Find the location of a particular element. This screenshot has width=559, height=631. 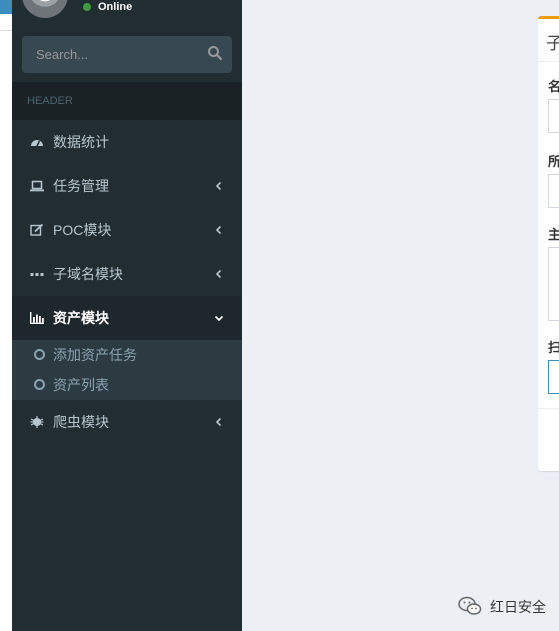

top-accent-strip is located at coordinates (6, 7).